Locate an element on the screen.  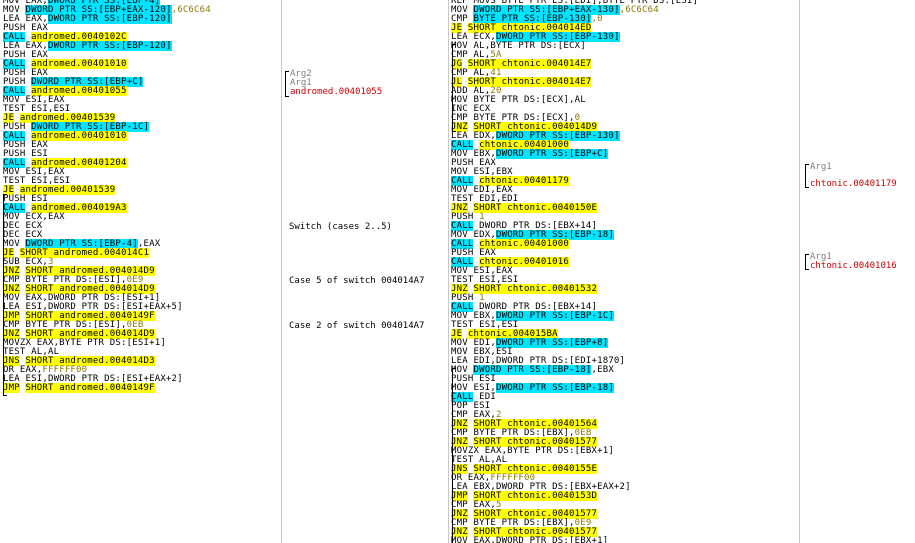
asm-token: DWORD PTR SS:[EBP+C] is located at coordinates (552, 154).